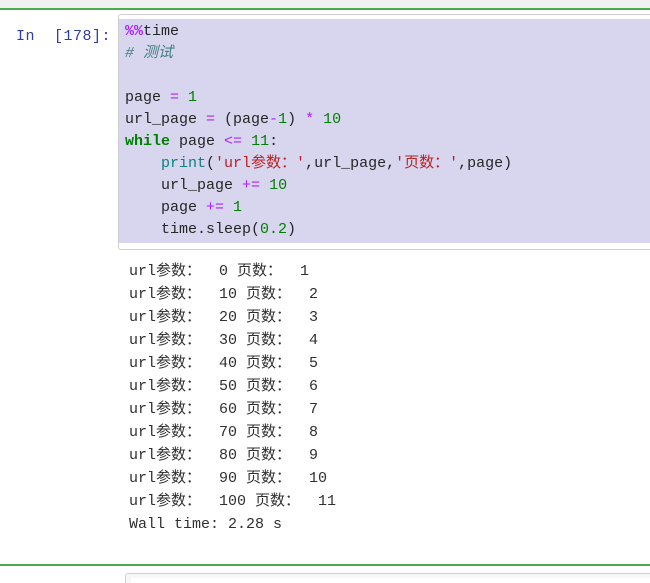 Image resolution: width=650 pixels, height=583 pixels. What do you see at coordinates (384, 54) in the screenshot?
I see `code-line: # 测试` at bounding box center [384, 54].